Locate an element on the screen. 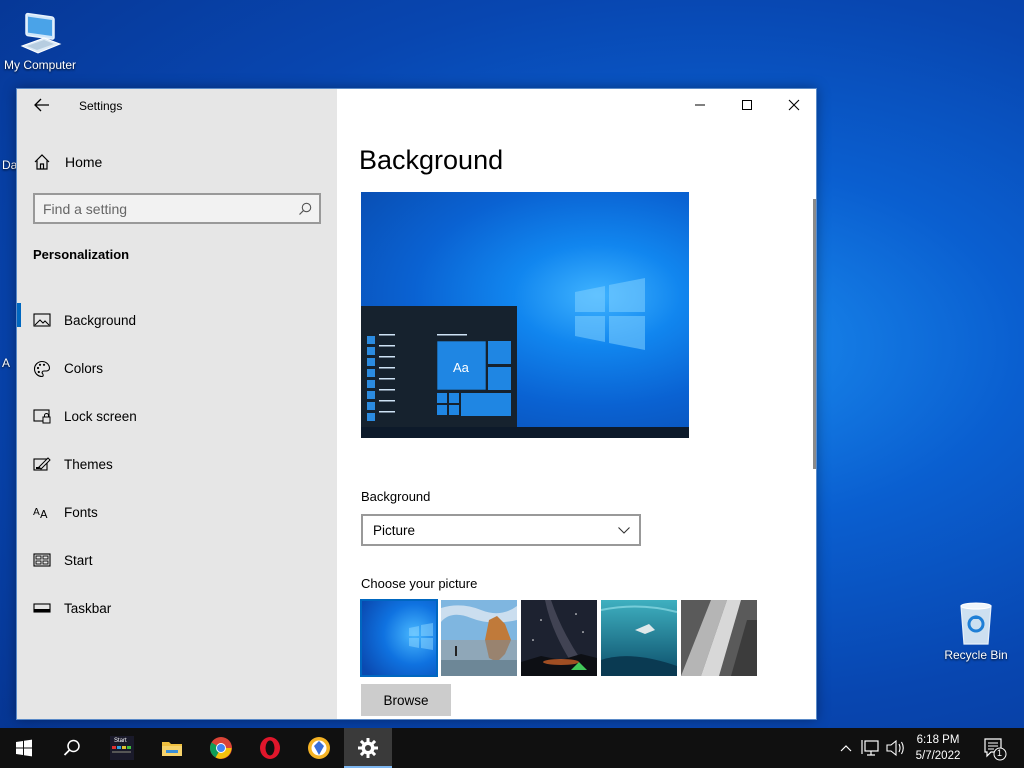 Image resolution: width=1024 pixels, height=768 pixels. background-type-label: Background is located at coordinates (396, 496).